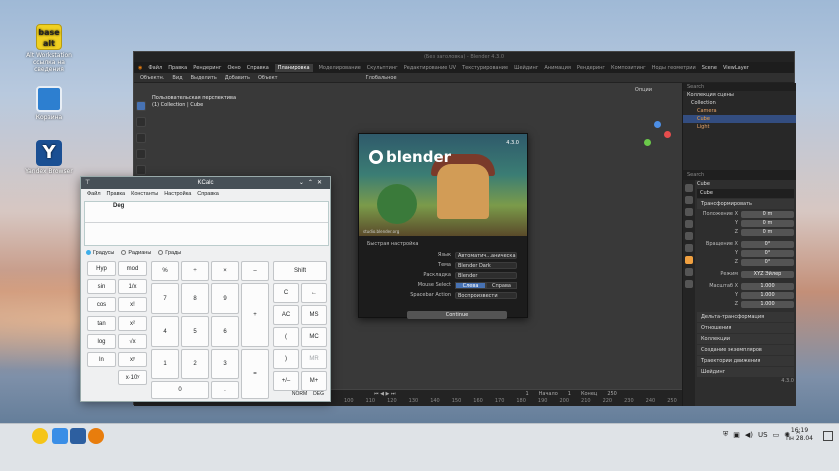 The image size is (839, 471). Describe the element at coordinates (739, 95) in the screenshot. I see `outliner-row-scene-collection: Коллекция сцены` at that location.